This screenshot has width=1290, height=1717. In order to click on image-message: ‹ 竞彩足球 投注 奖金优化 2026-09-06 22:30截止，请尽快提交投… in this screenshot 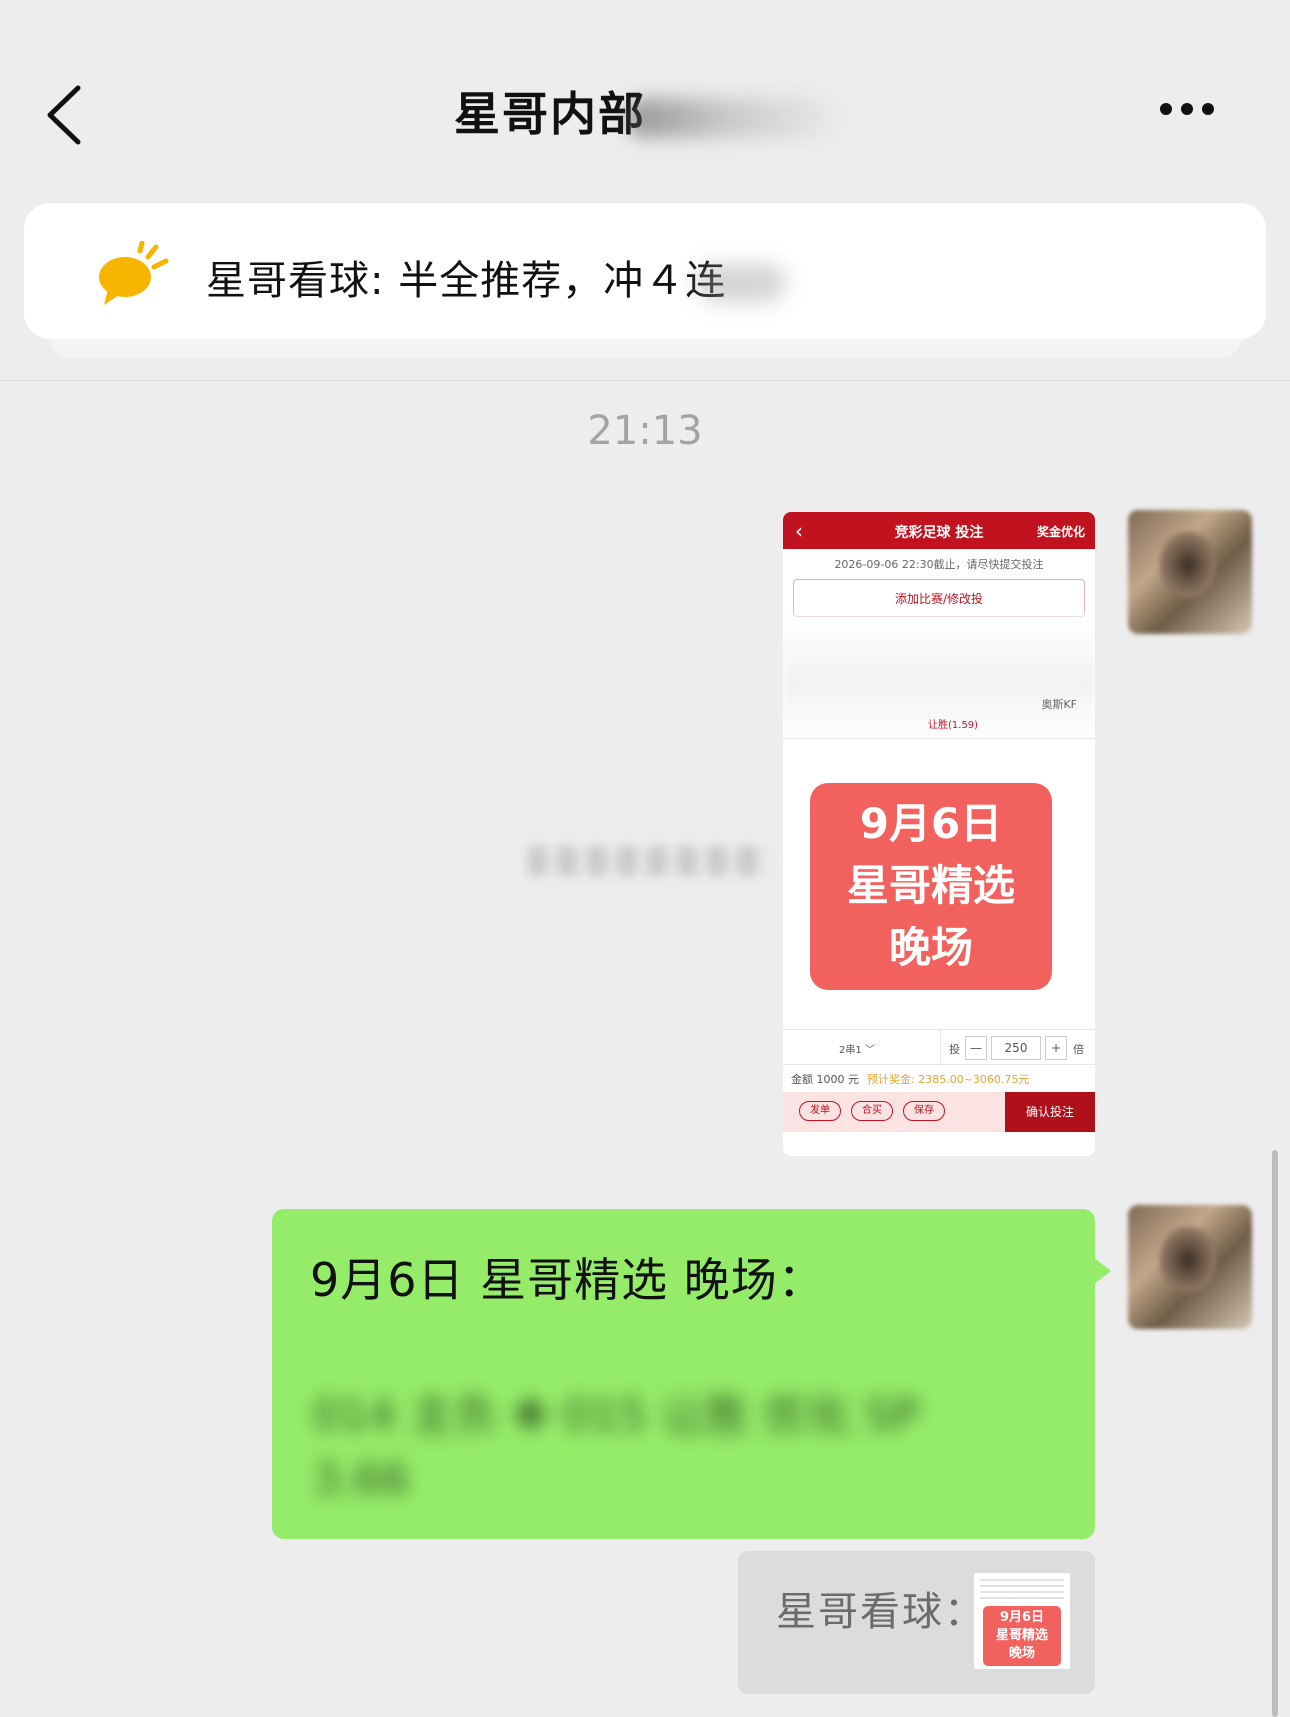, I will do `click(939, 834)`.